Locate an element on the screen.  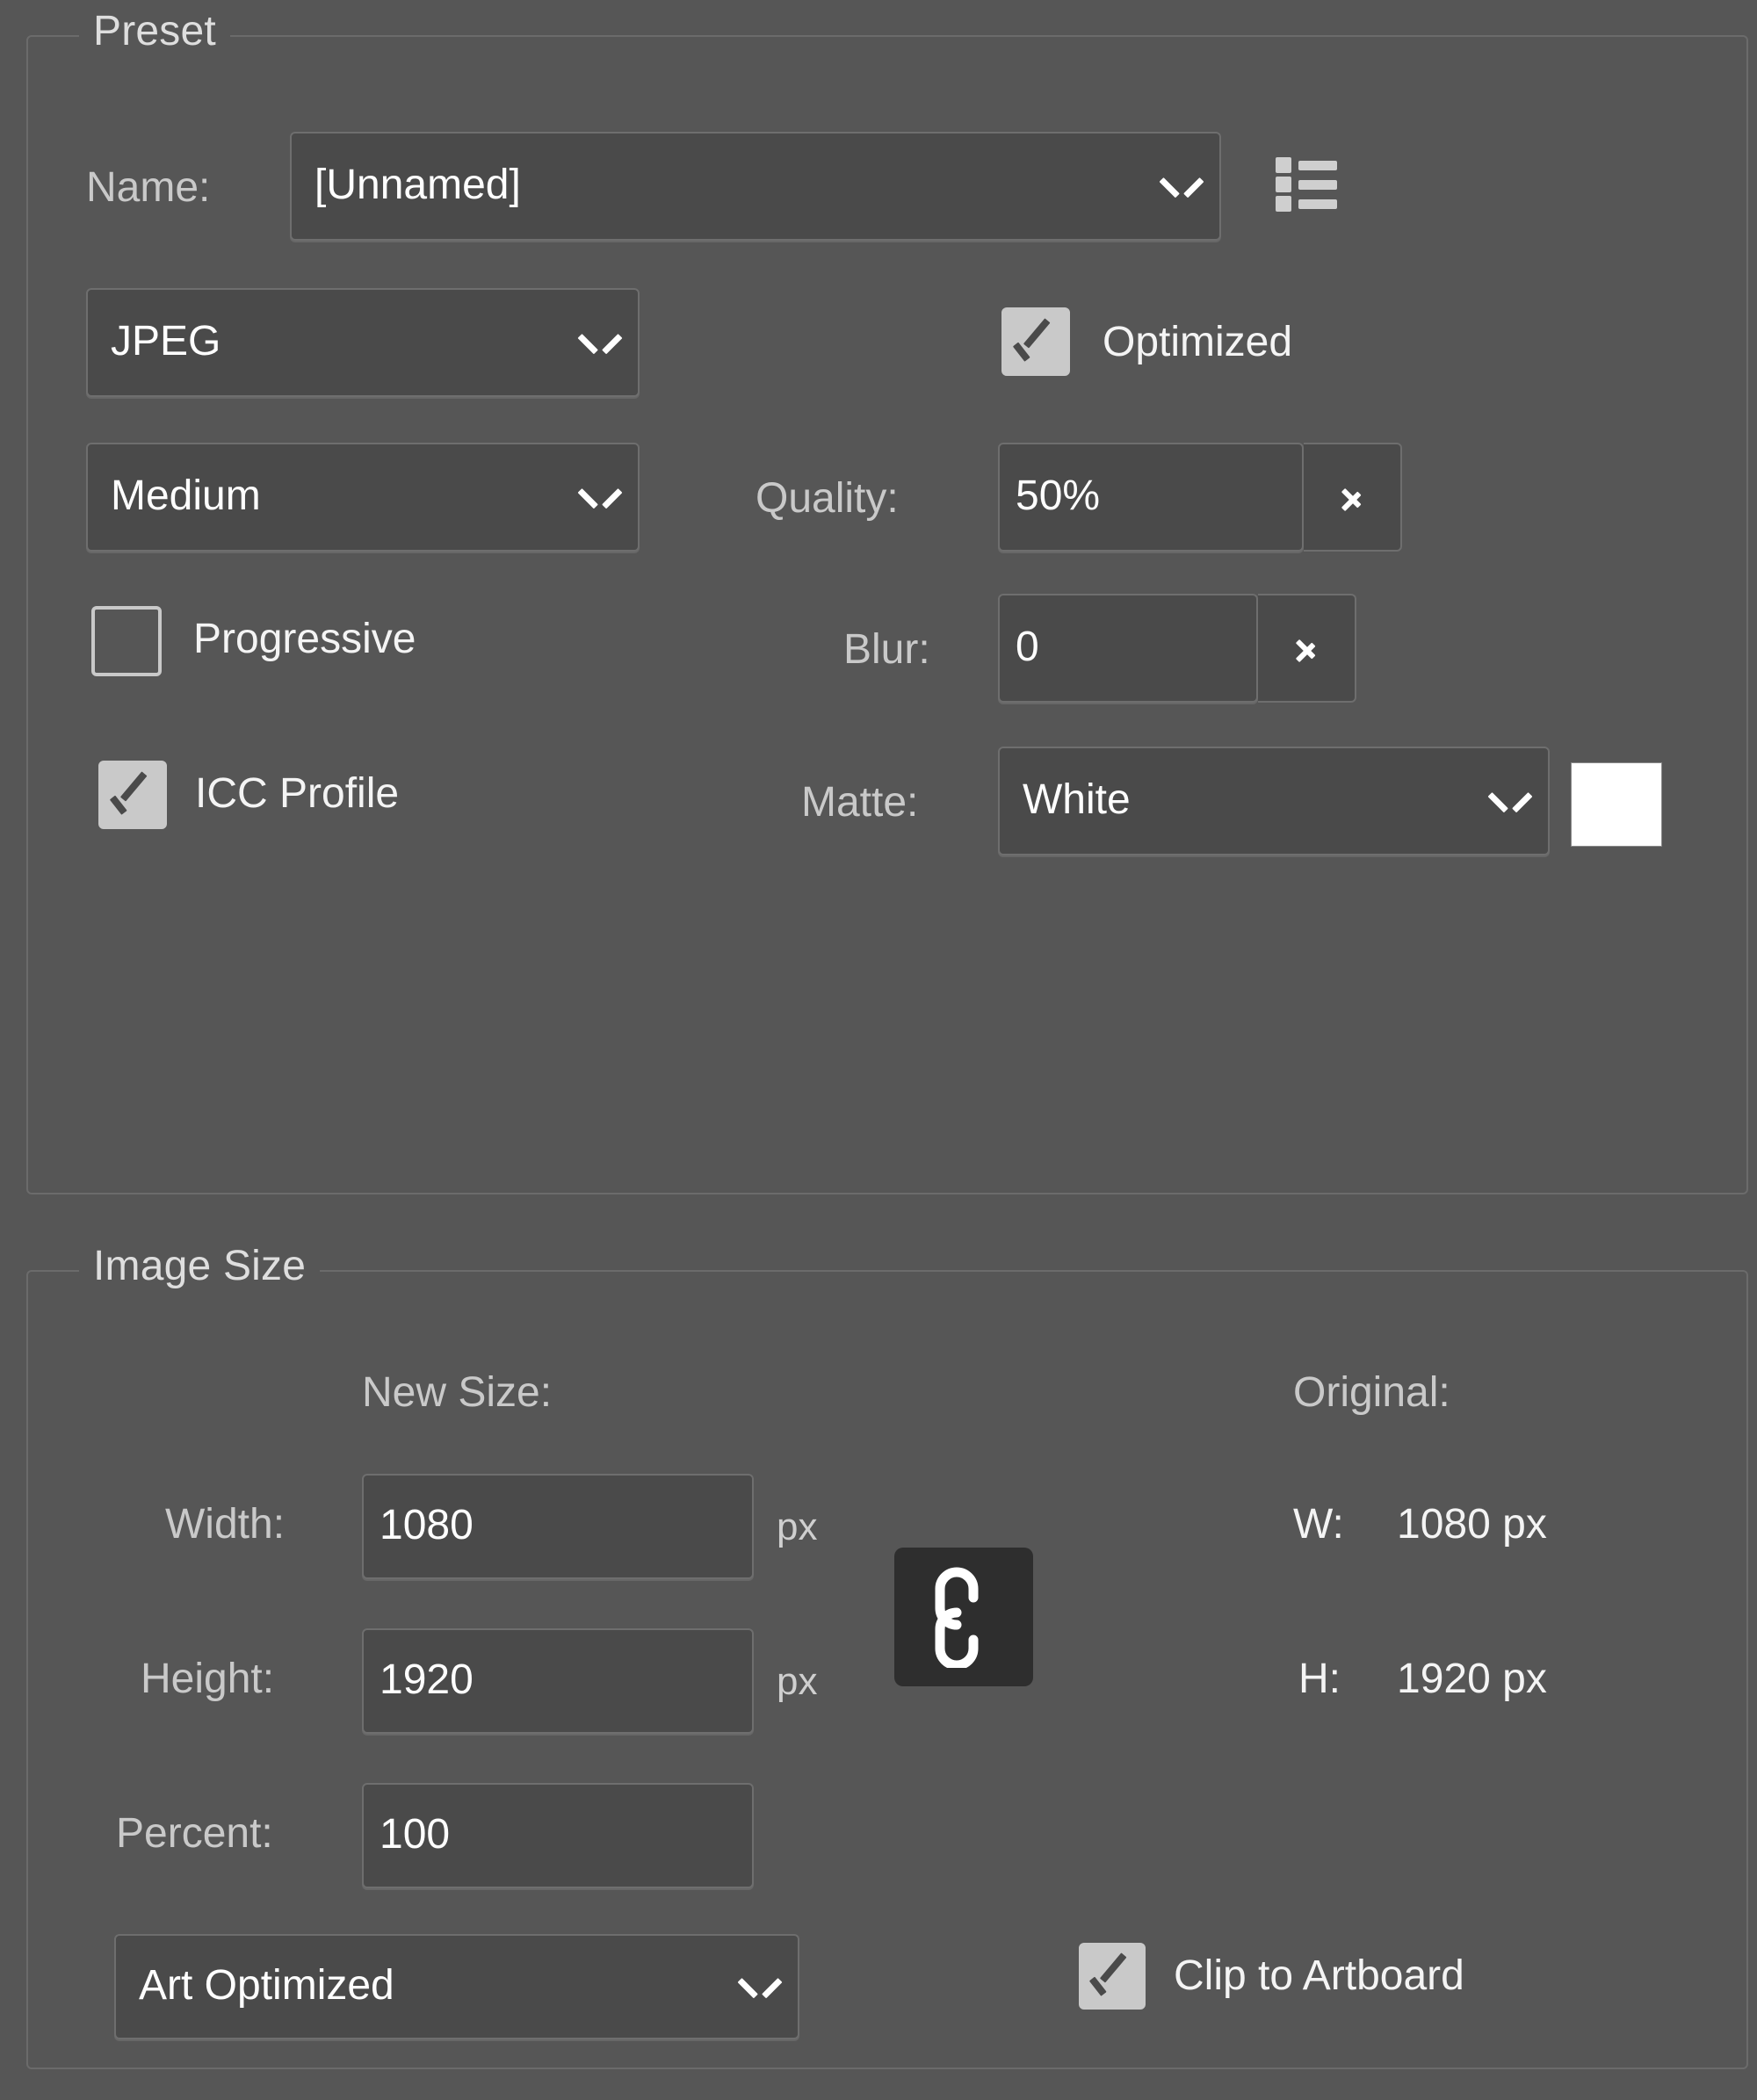
optimized-checkbox is located at coordinates (1035, 341).